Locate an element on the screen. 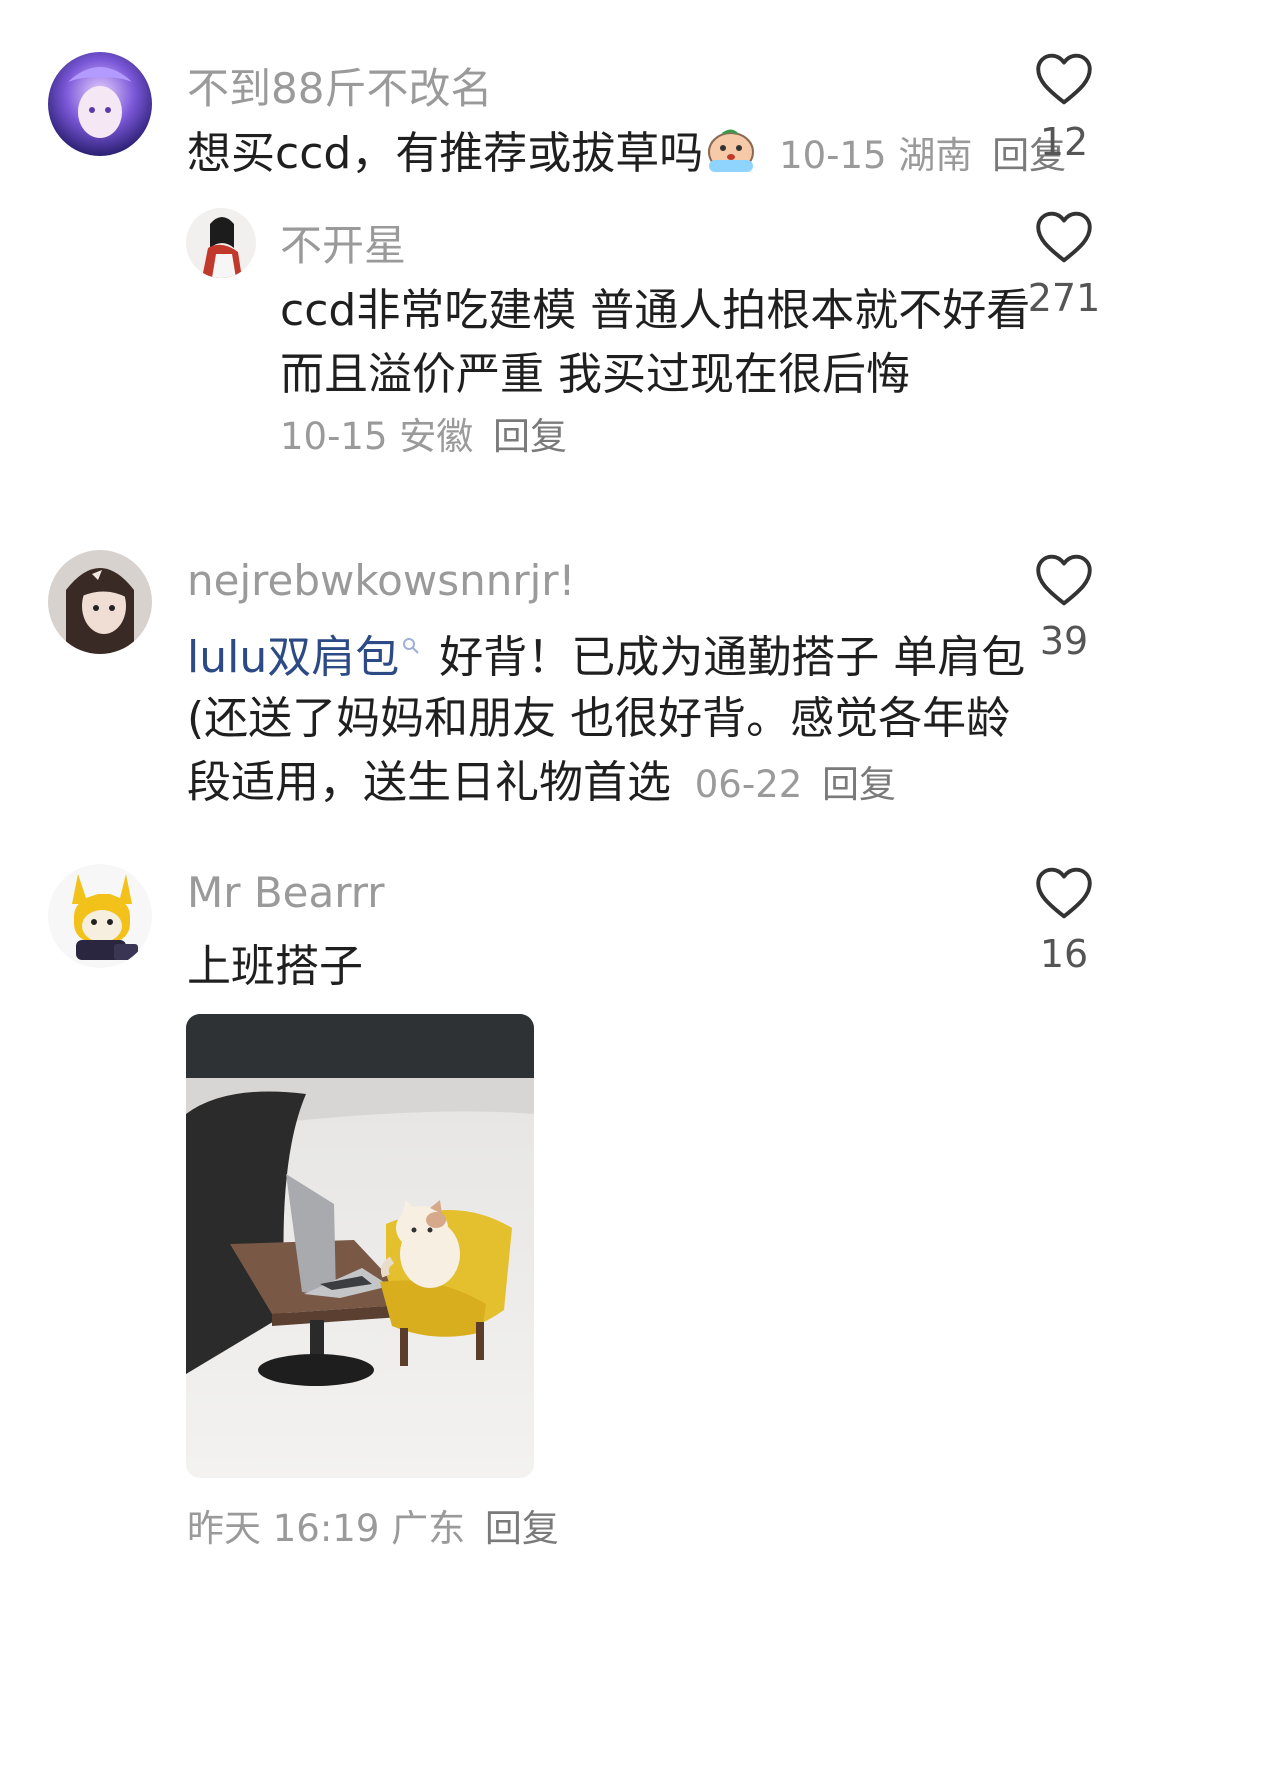 This screenshot has width=1286, height=1770. comment-username: nejrebwkowsnnrjr! is located at coordinates (381, 580).